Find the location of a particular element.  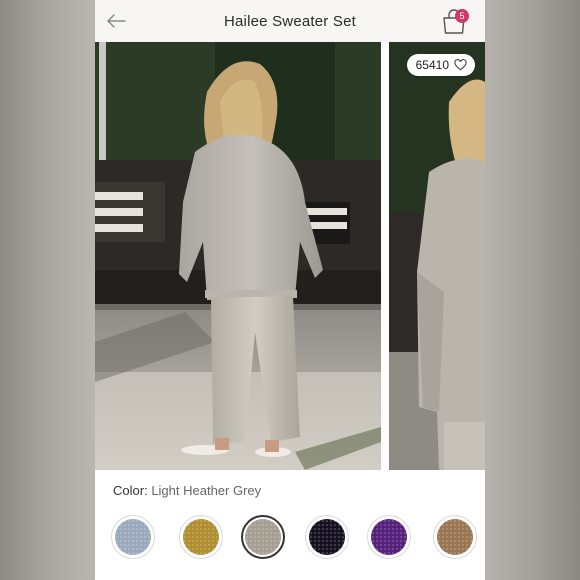

page-title: Hailee Sweater Set is located at coordinates (289, 21).